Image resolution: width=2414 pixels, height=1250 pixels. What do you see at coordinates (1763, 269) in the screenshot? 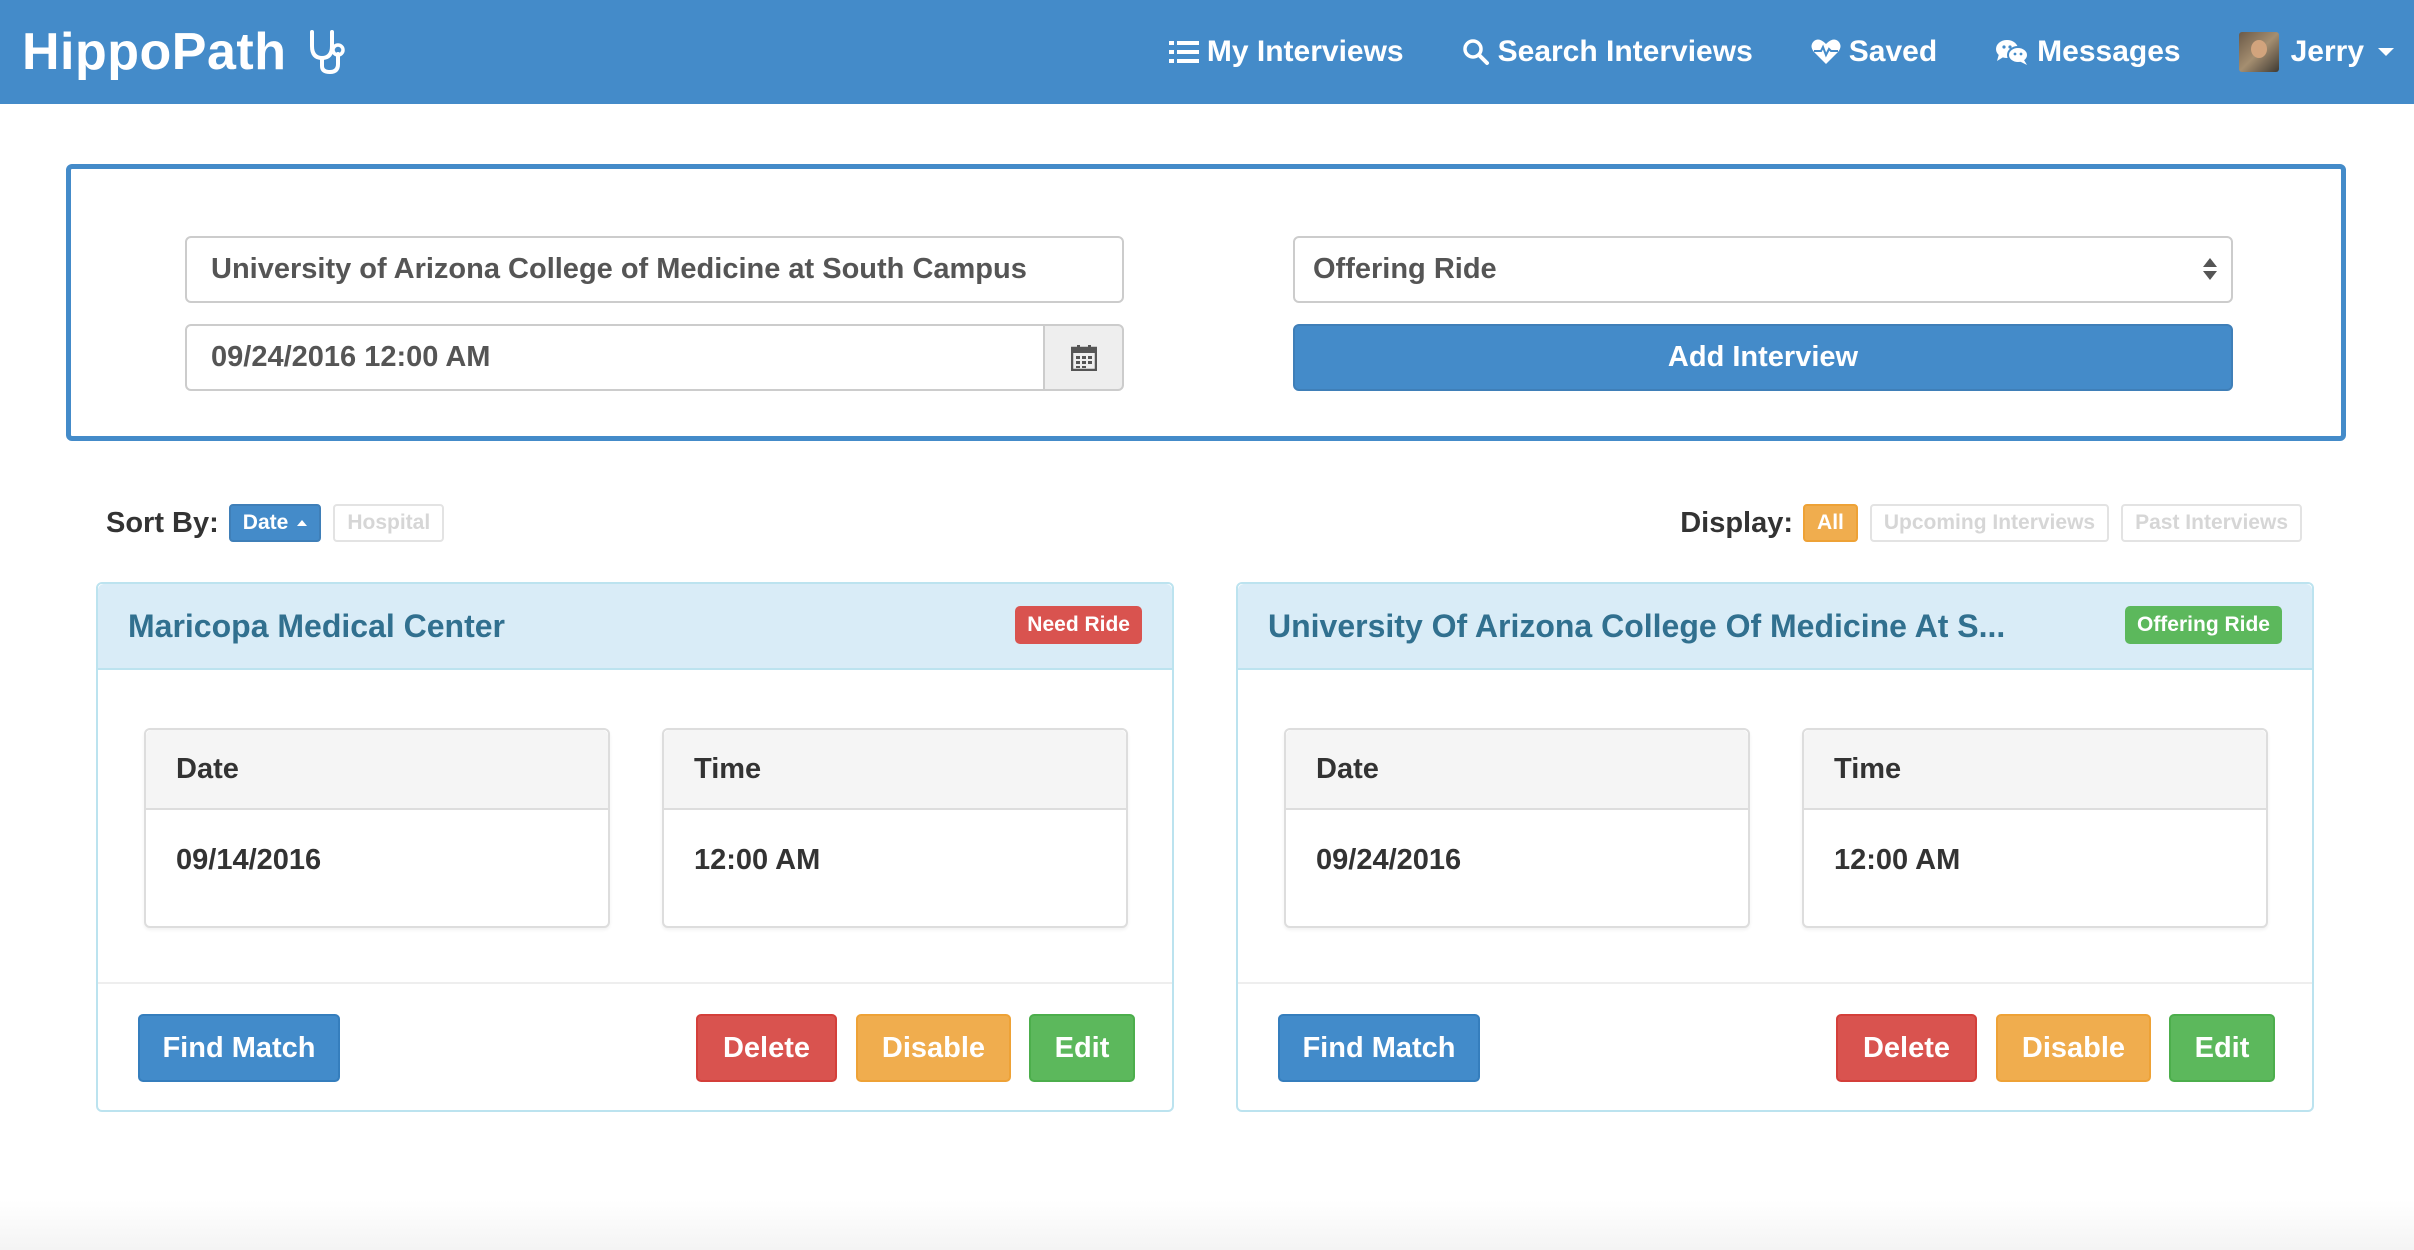
I see `ride-type-select: Offering Ride` at bounding box center [1763, 269].